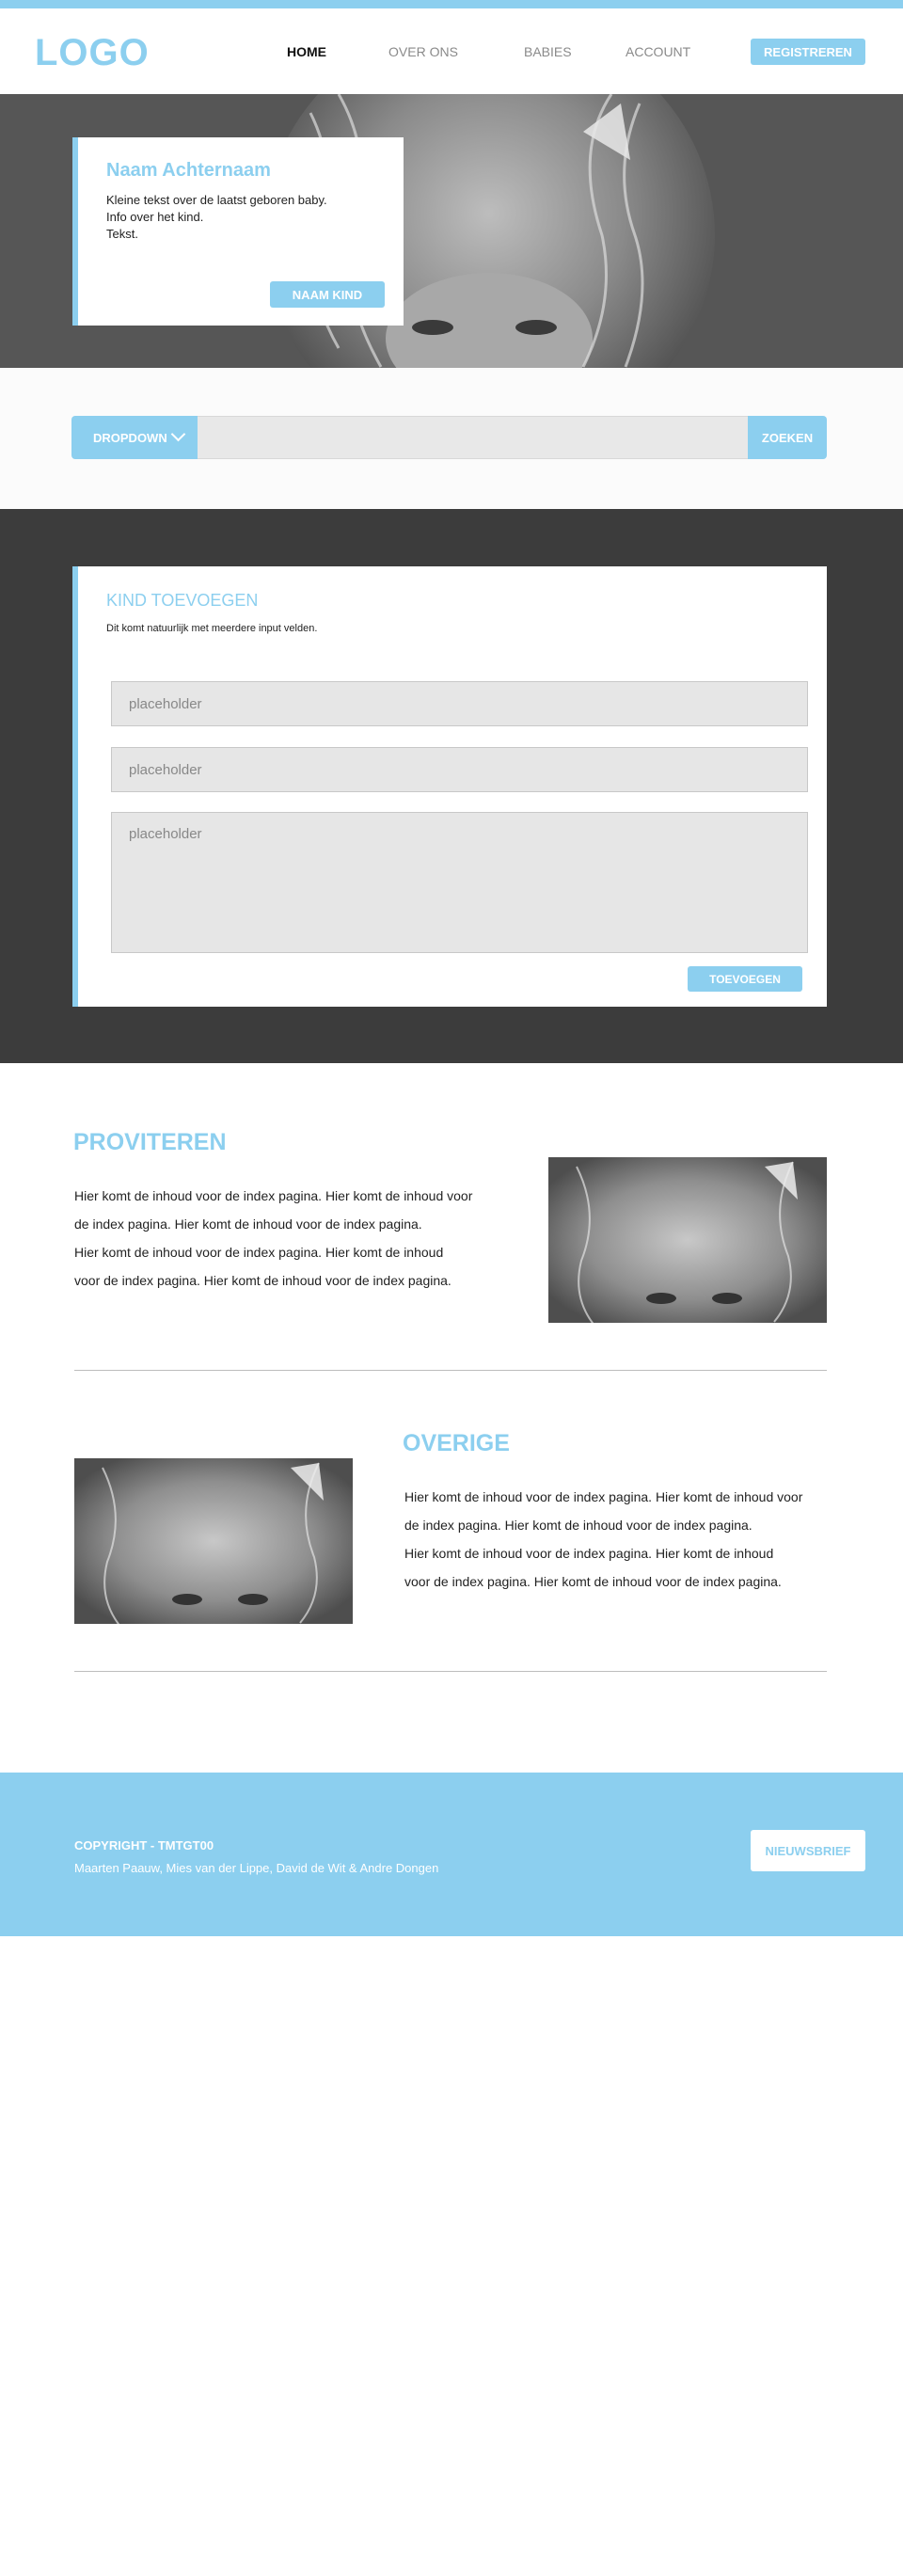 This screenshot has height=2576, width=903. I want to click on logo: LOGO, so click(93, 53).